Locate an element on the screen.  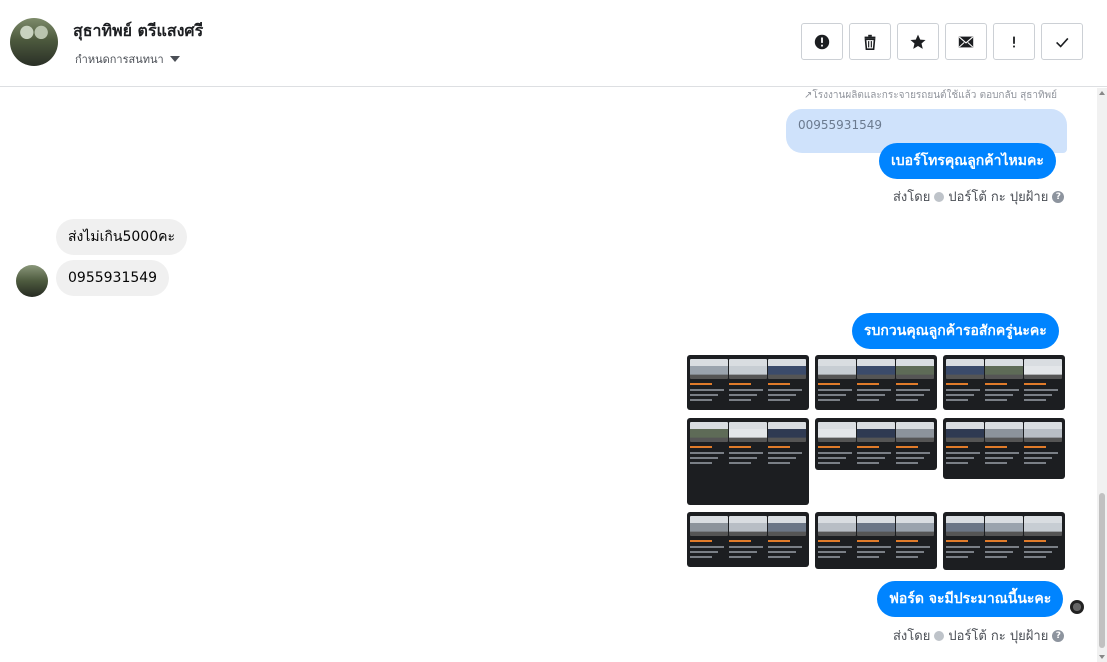
scrollbar-thumb is located at coordinates (1102, 570).